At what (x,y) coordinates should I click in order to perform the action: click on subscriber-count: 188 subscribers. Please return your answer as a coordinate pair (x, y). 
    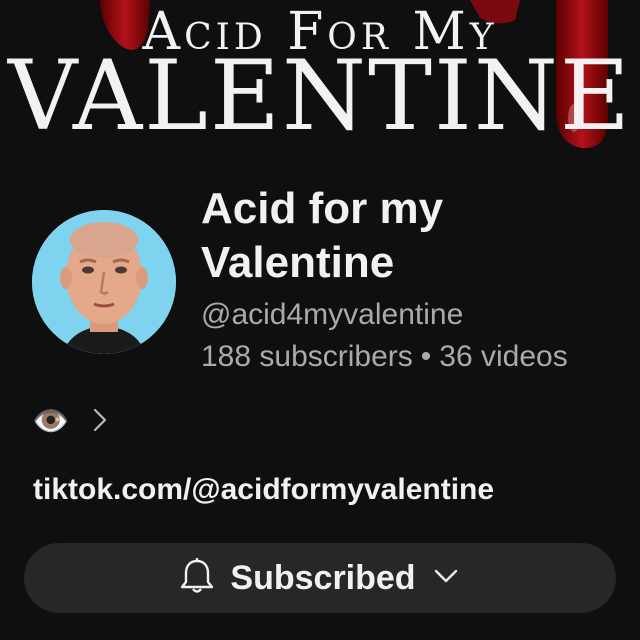
    Looking at the image, I should click on (307, 356).